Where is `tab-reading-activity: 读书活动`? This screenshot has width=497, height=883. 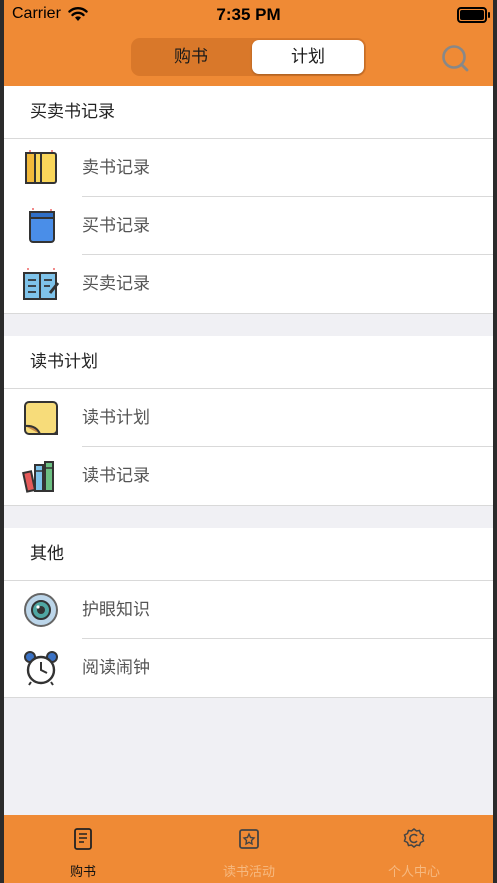
tab-reading-activity: 读书活动 is located at coordinates (249, 849).